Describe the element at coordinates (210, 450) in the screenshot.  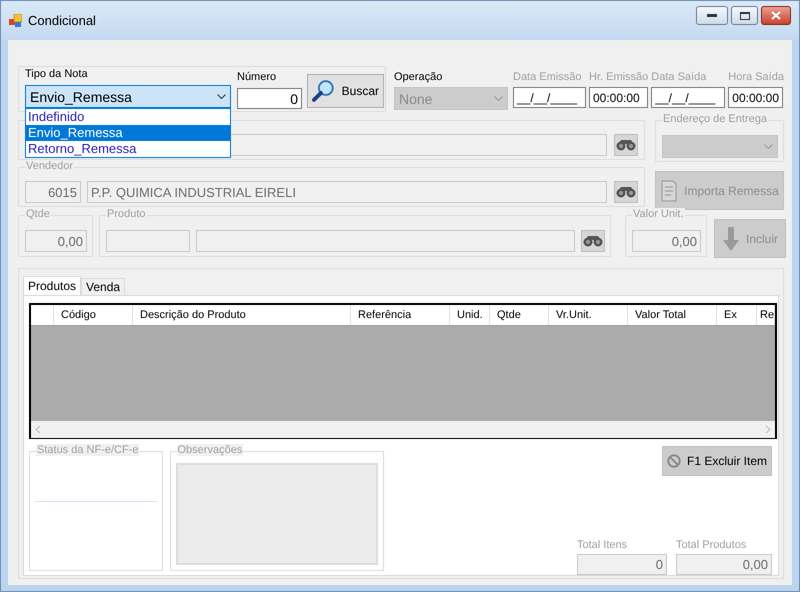
I see `observacoes-label: Observações` at that location.